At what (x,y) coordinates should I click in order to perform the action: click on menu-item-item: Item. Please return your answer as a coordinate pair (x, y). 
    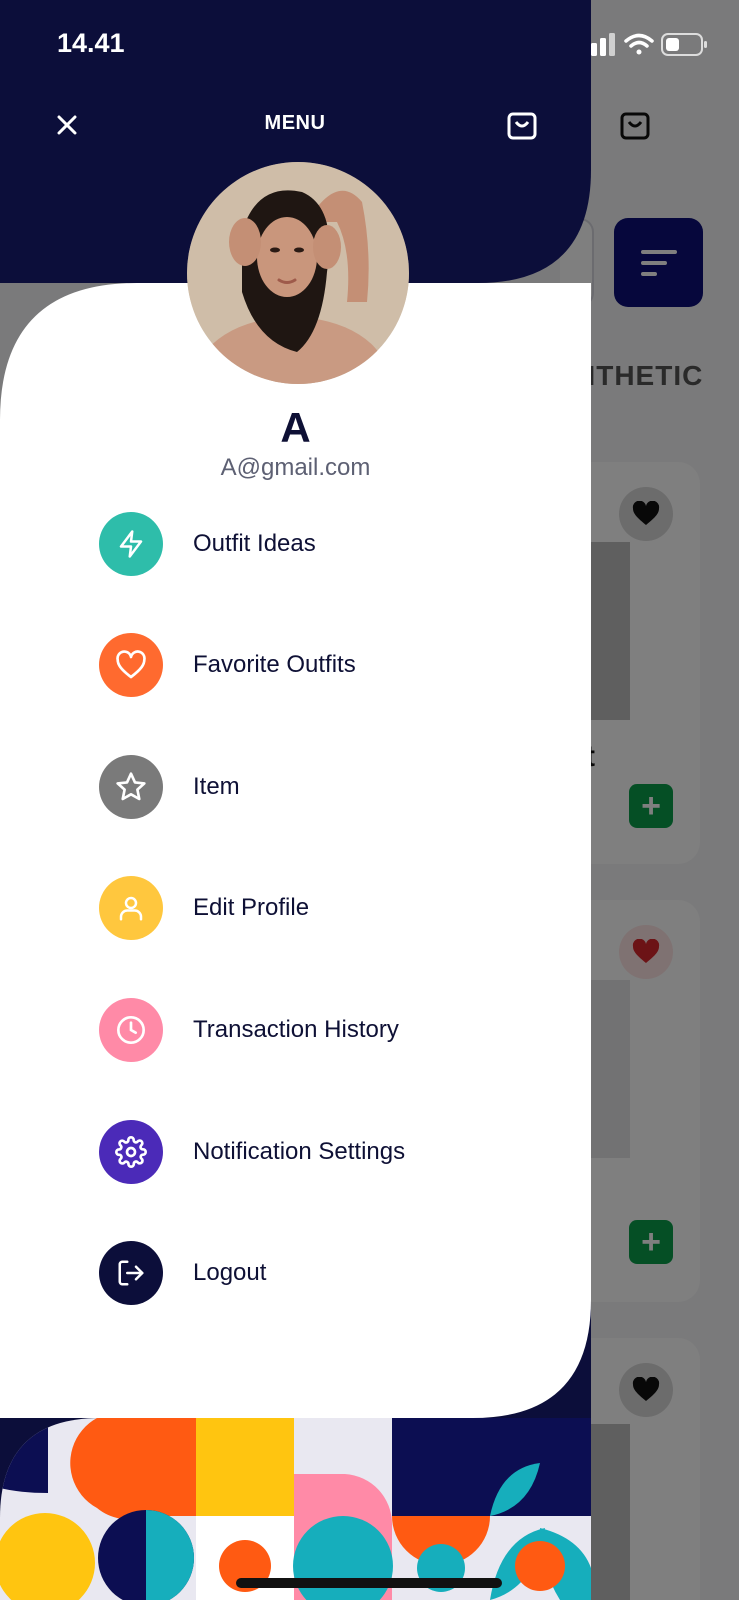
    Looking at the image, I should click on (319, 787).